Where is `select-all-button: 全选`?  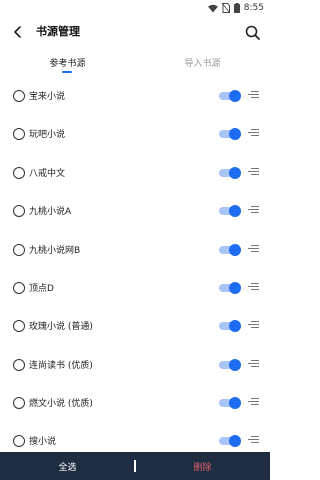 select-all-button: 全选 is located at coordinates (67, 466).